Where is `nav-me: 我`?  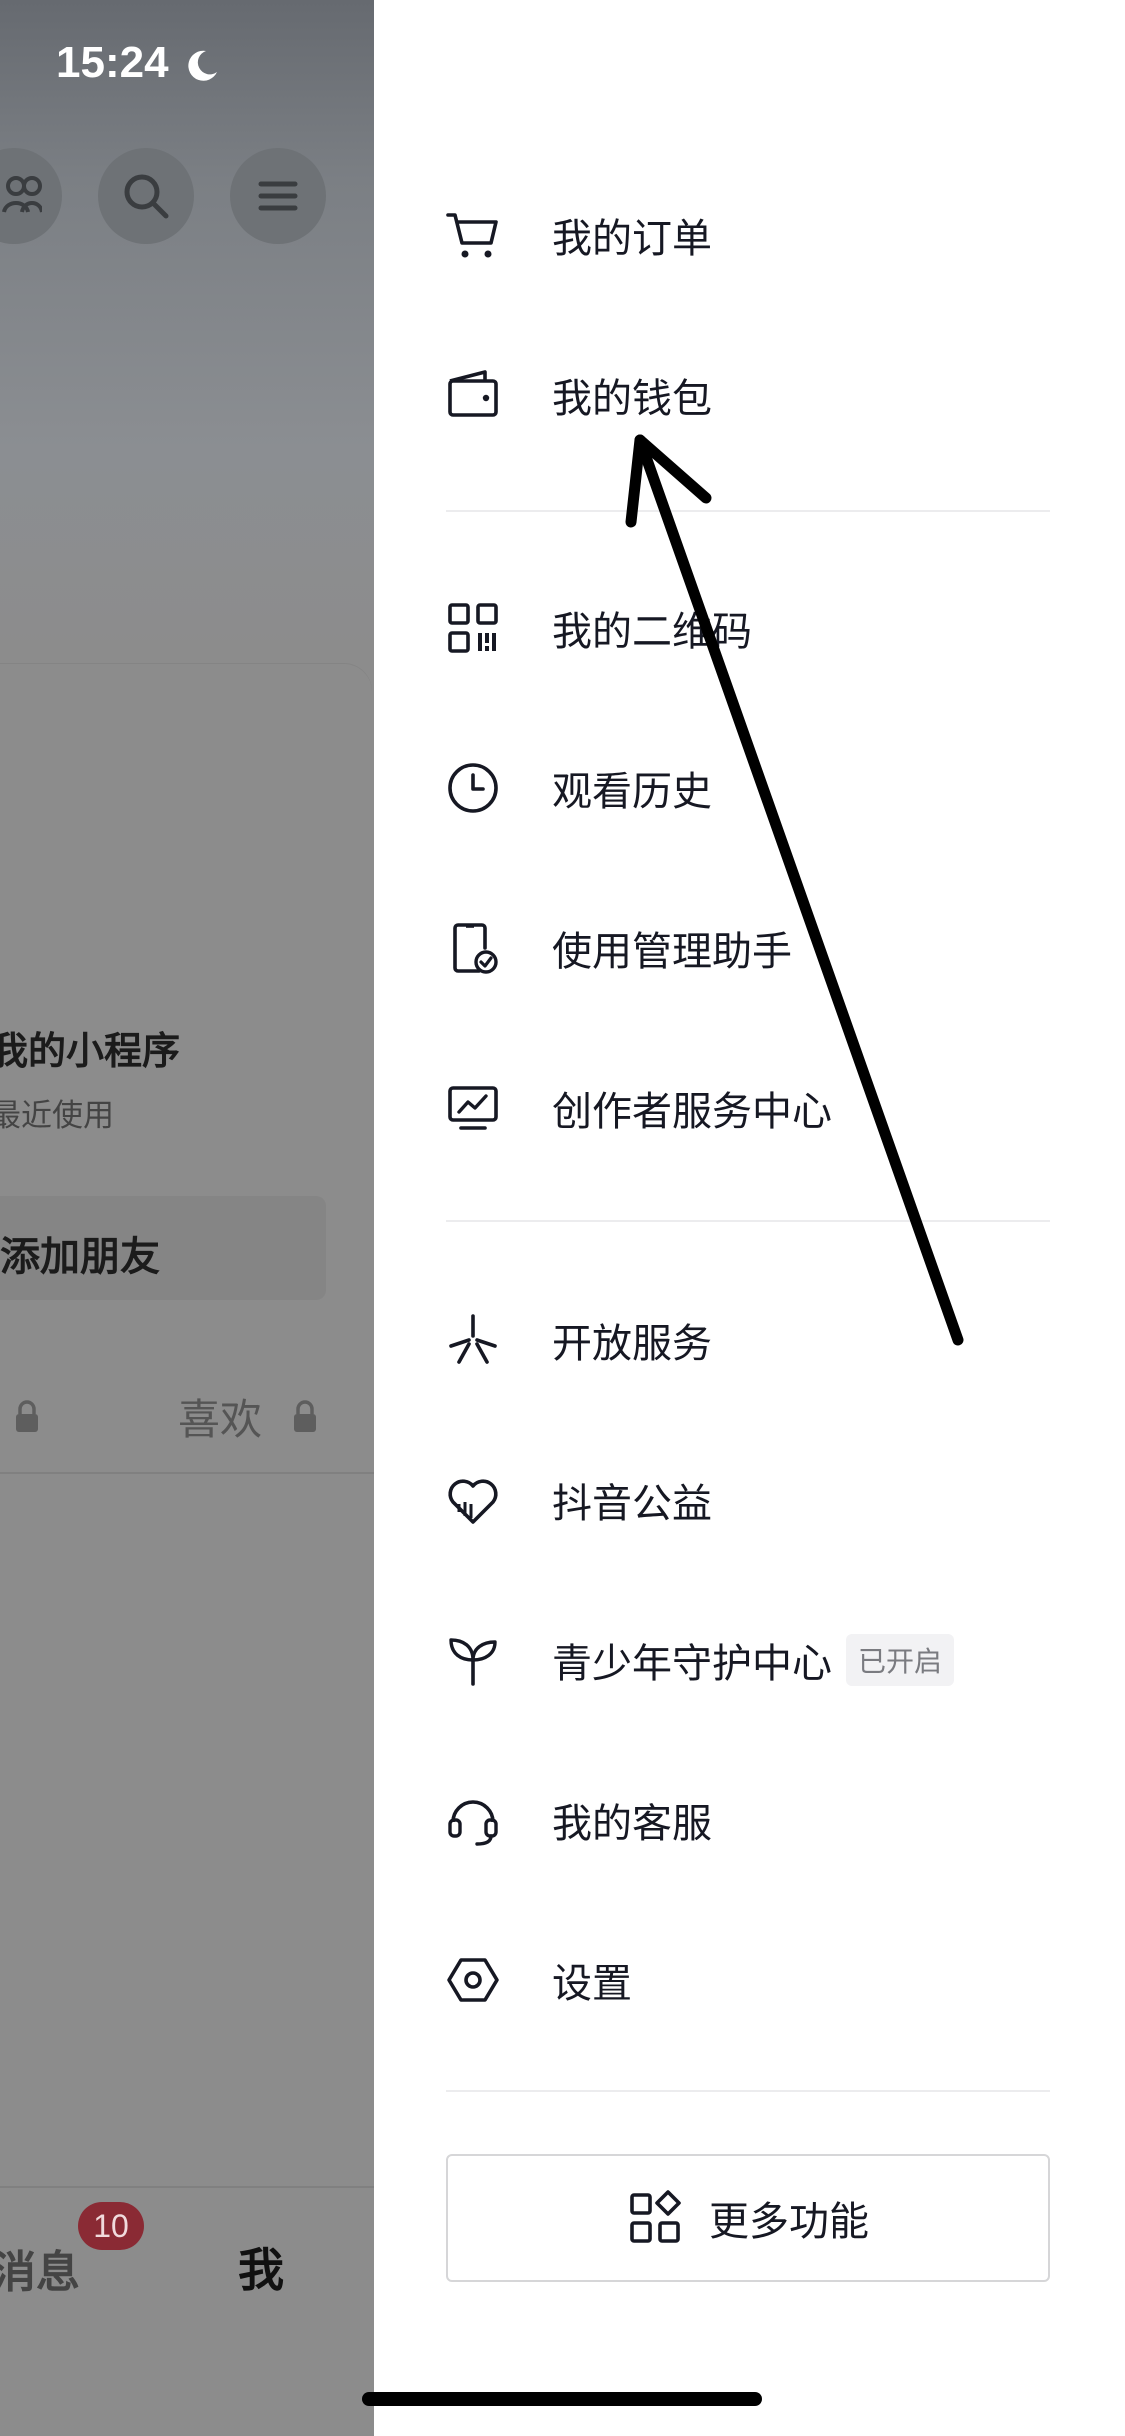
nav-me: 我 is located at coordinates (261, 2267).